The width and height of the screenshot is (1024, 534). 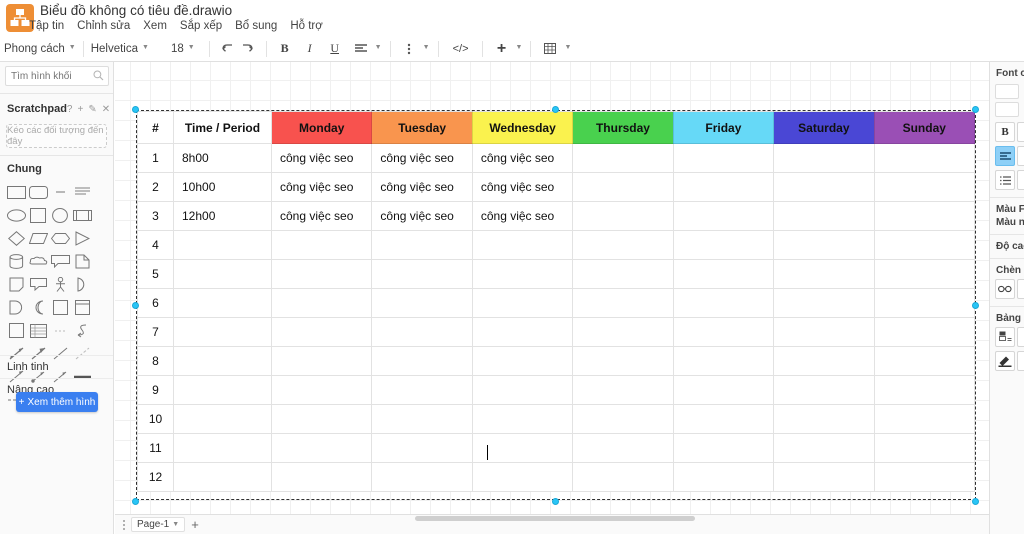 I want to click on shape-table, so click(x=38, y=330).